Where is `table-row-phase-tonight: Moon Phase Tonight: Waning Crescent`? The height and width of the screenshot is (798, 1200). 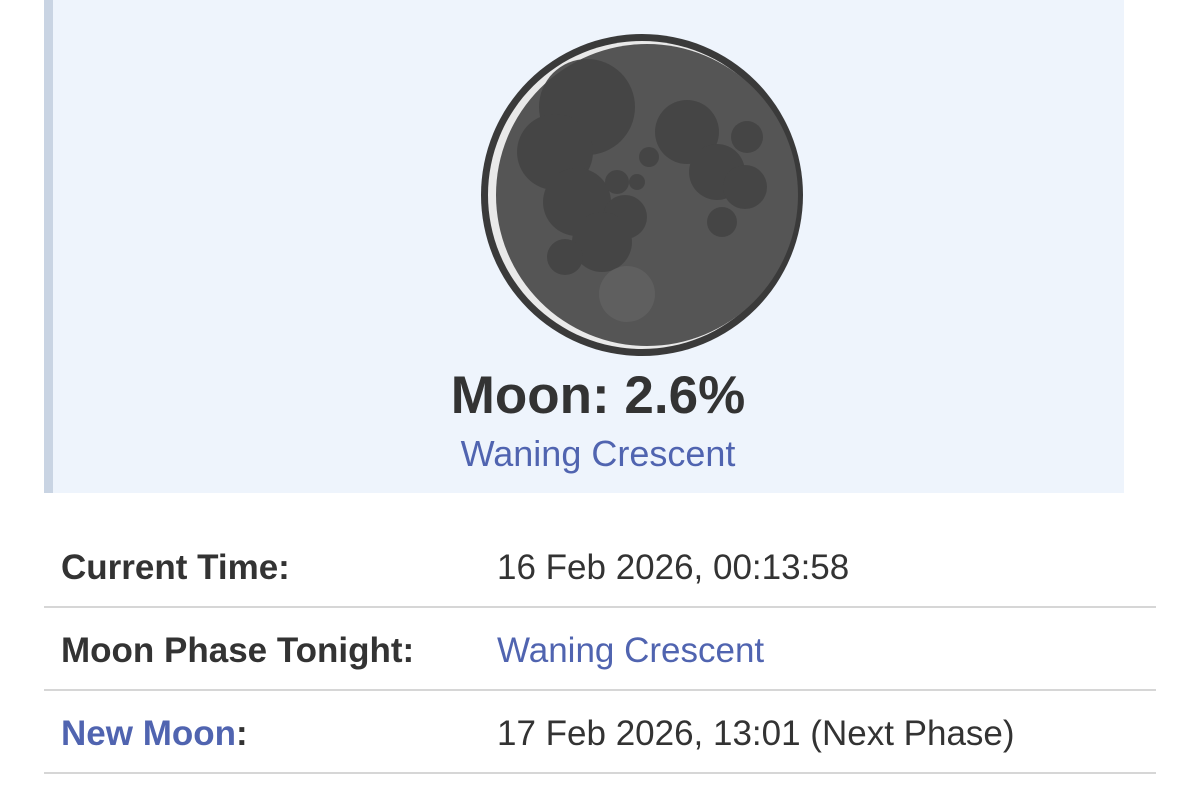 table-row-phase-tonight: Moon Phase Tonight: Waning Crescent is located at coordinates (600, 649).